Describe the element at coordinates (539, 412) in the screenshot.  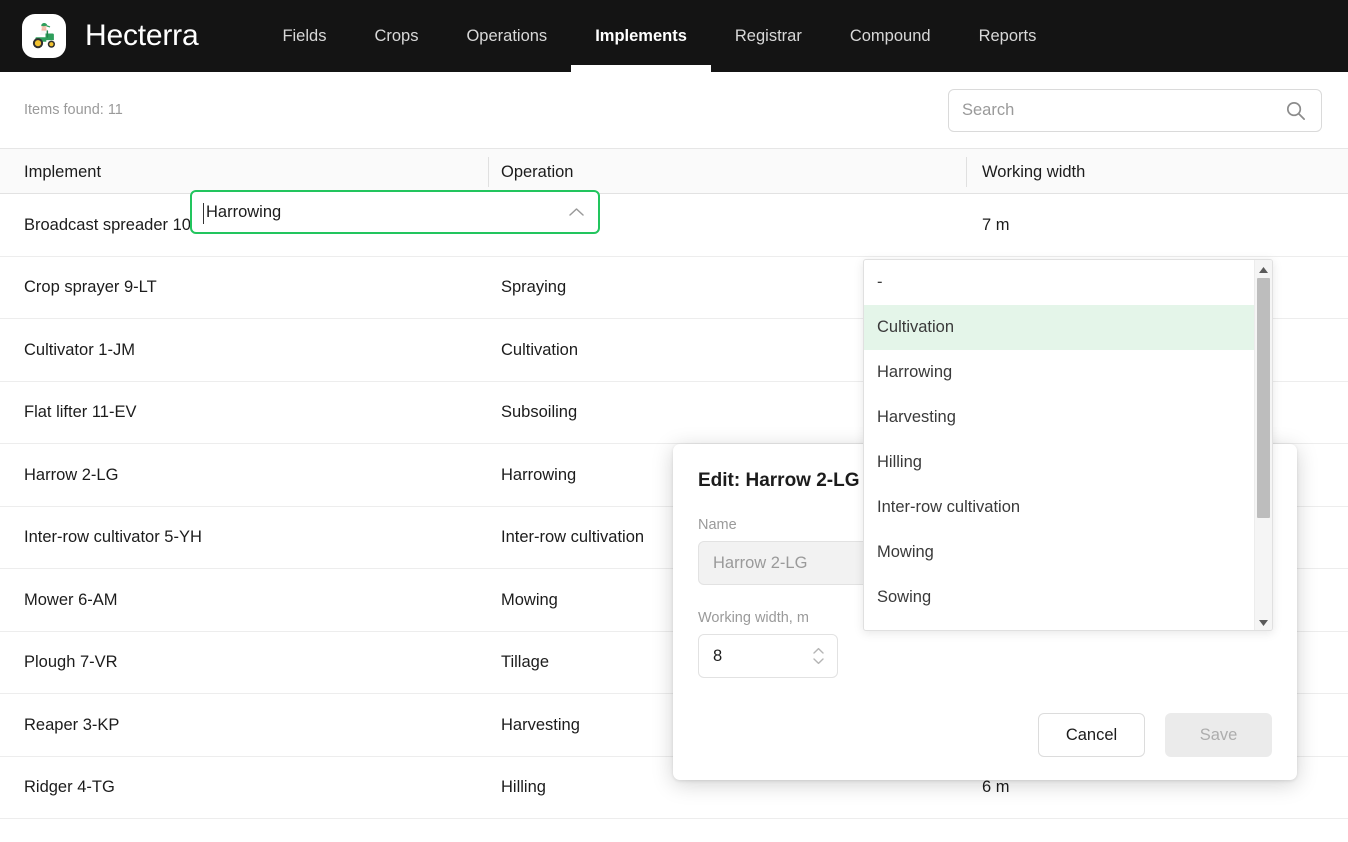
I see `cell-operation: Subsoiling` at that location.